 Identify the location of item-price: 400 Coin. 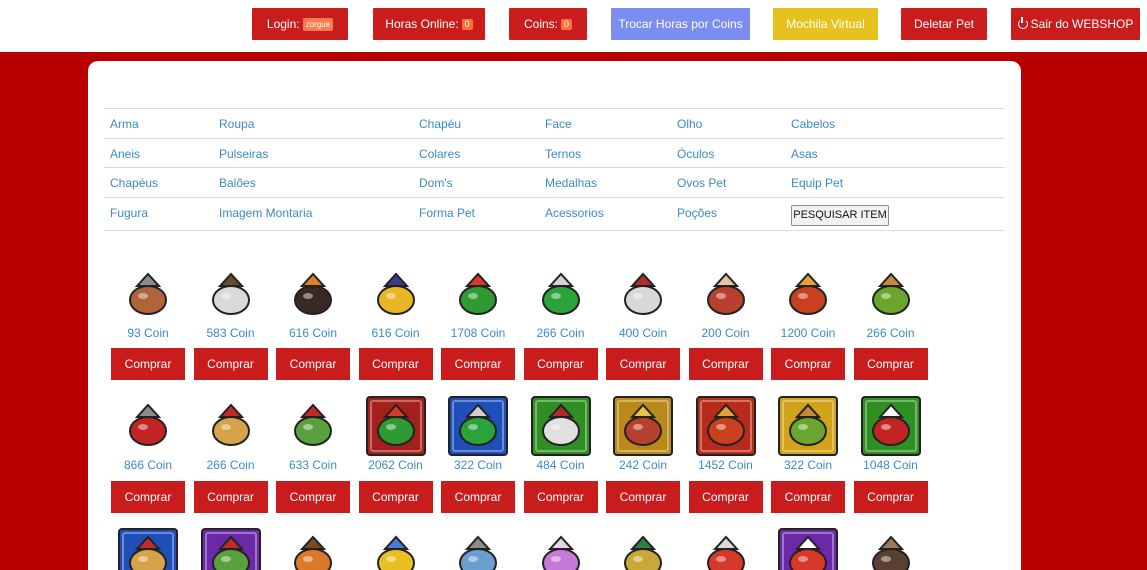
(643, 333).